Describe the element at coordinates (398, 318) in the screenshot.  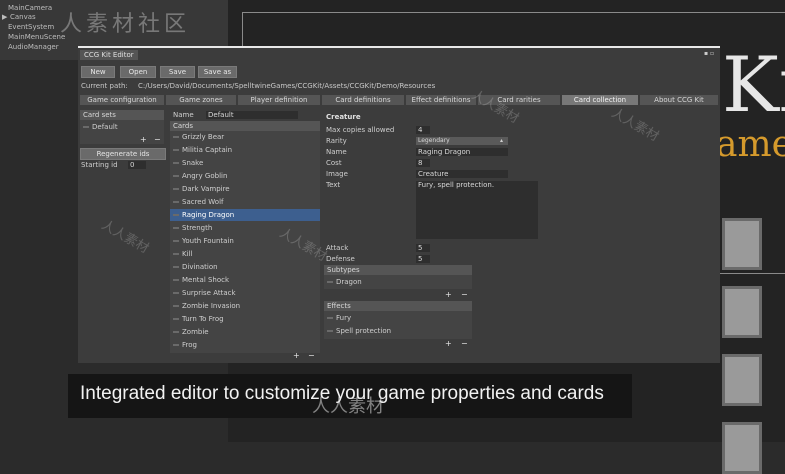
I see `effect-item: Fury` at that location.